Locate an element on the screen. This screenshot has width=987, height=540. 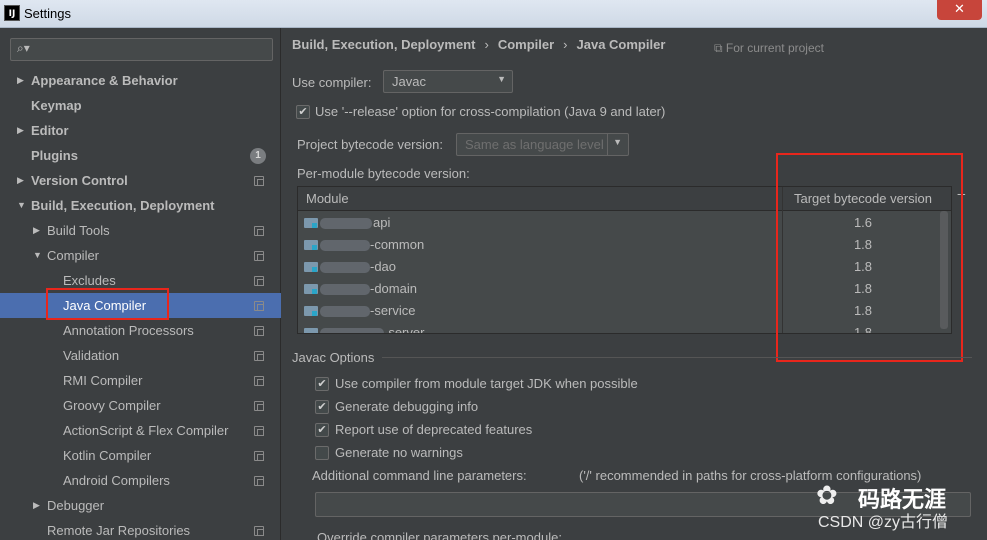
sidebar-item: ▼ Build, Execution, Deployment is located at coordinates (140, 205).